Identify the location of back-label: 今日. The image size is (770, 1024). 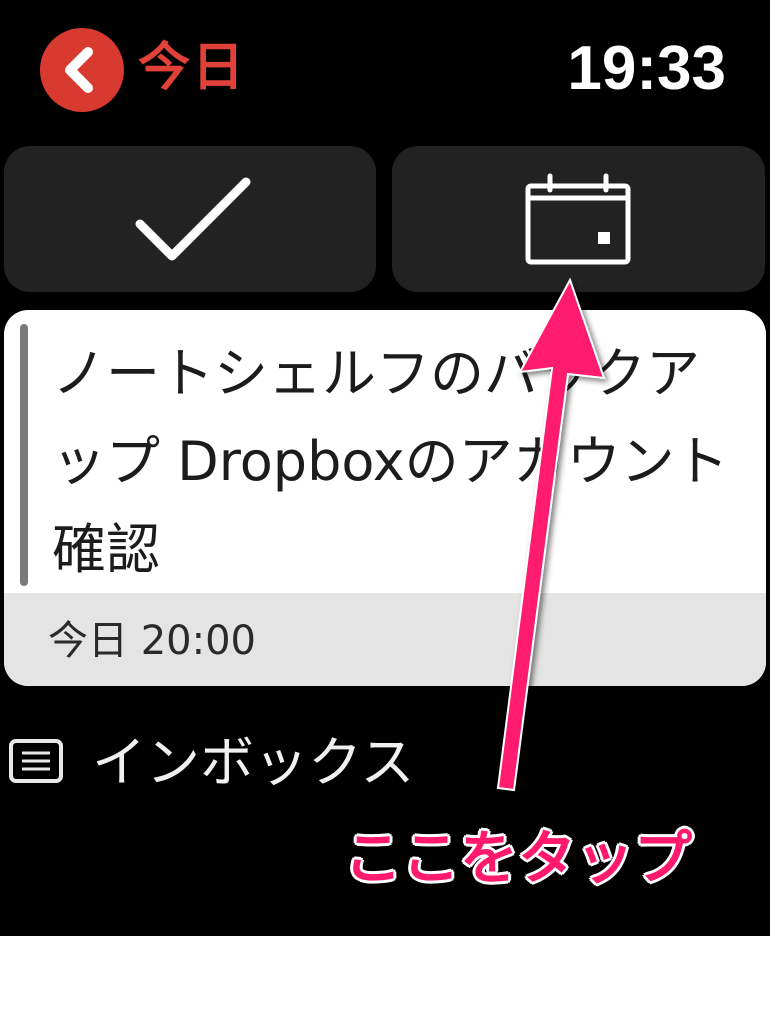
(192, 68).